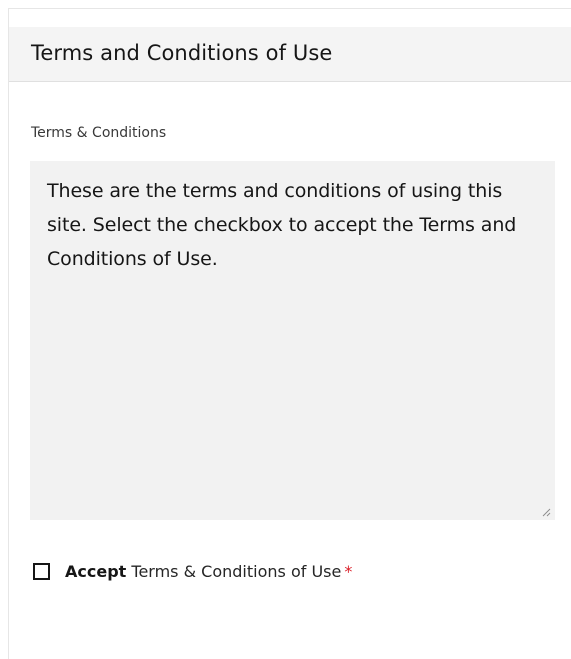  What do you see at coordinates (96, 571) in the screenshot?
I see `accept-word: Accept` at bounding box center [96, 571].